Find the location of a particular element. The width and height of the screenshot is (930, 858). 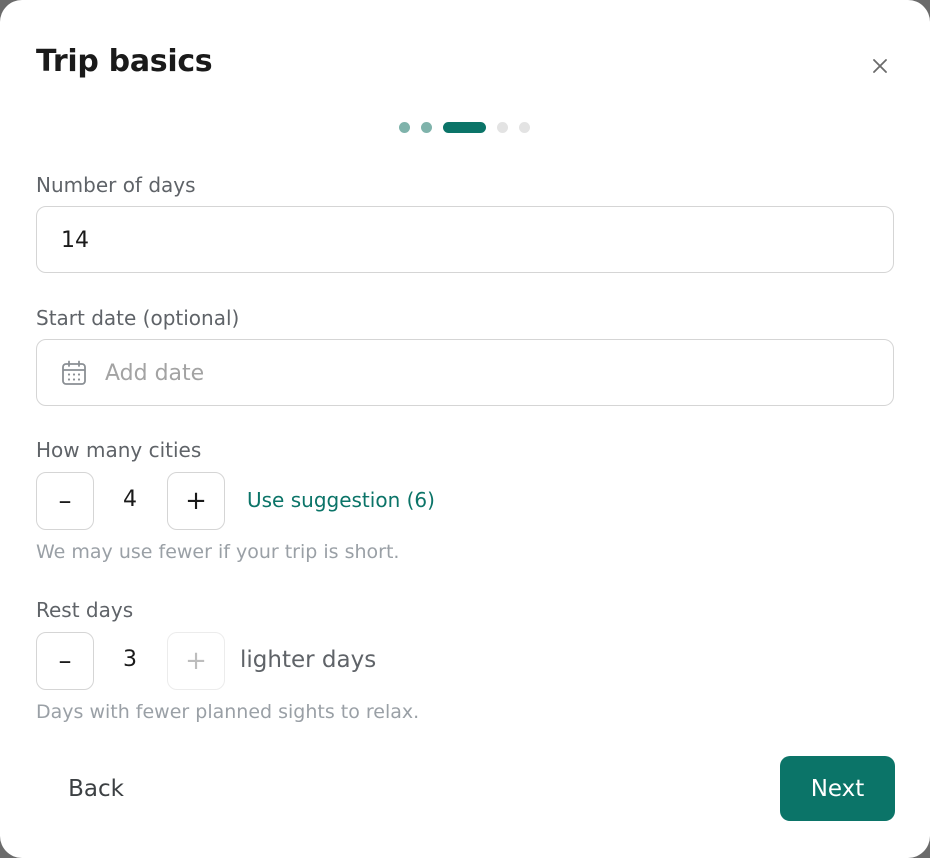

next-button: Next is located at coordinates (837, 788).